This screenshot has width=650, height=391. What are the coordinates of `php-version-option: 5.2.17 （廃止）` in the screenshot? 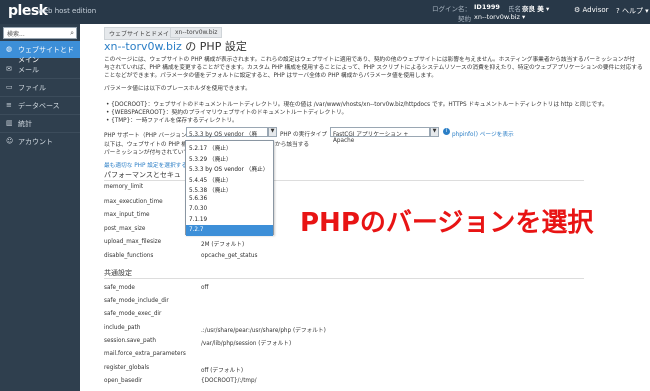 It's located at (229, 146).